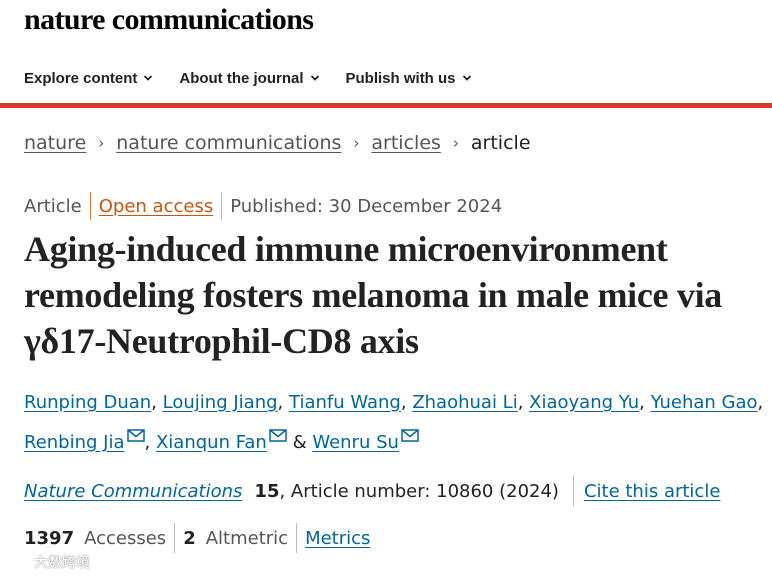 The width and height of the screenshot is (772, 576). Describe the element at coordinates (400, 78) in the screenshot. I see `nav-publish-with-us-label: Publish with us` at that location.